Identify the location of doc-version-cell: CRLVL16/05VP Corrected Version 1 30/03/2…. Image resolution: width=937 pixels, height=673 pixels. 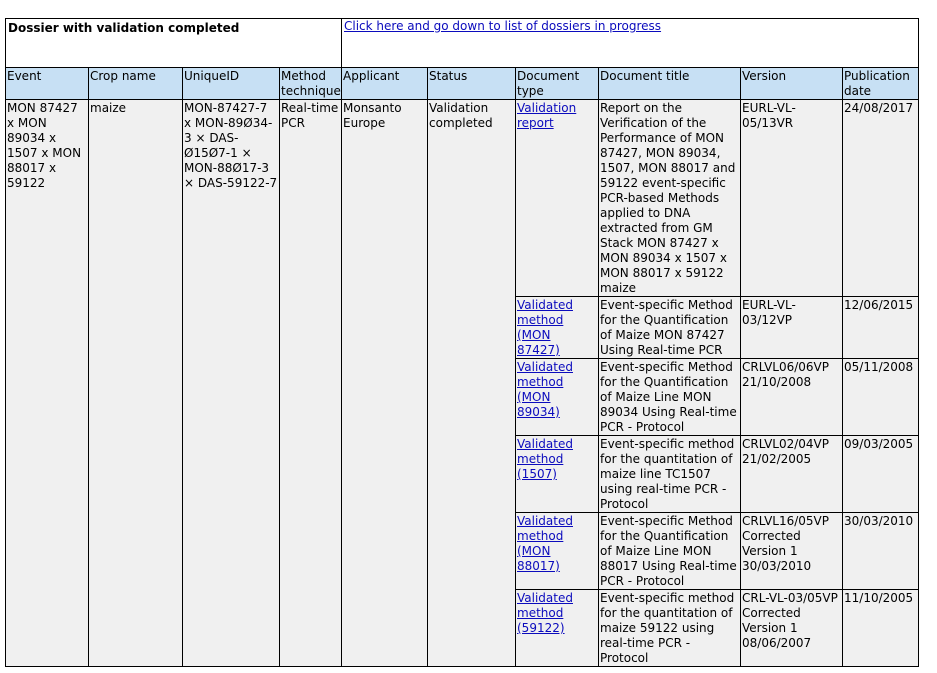
(791, 551).